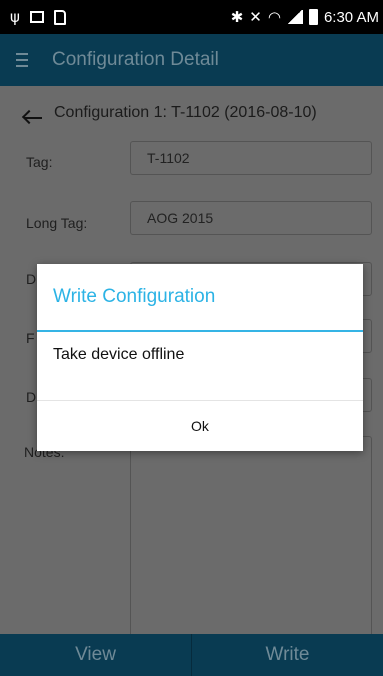 The image size is (383, 676). Describe the element at coordinates (200, 331) in the screenshot. I see `dialog-title-divider` at that location.